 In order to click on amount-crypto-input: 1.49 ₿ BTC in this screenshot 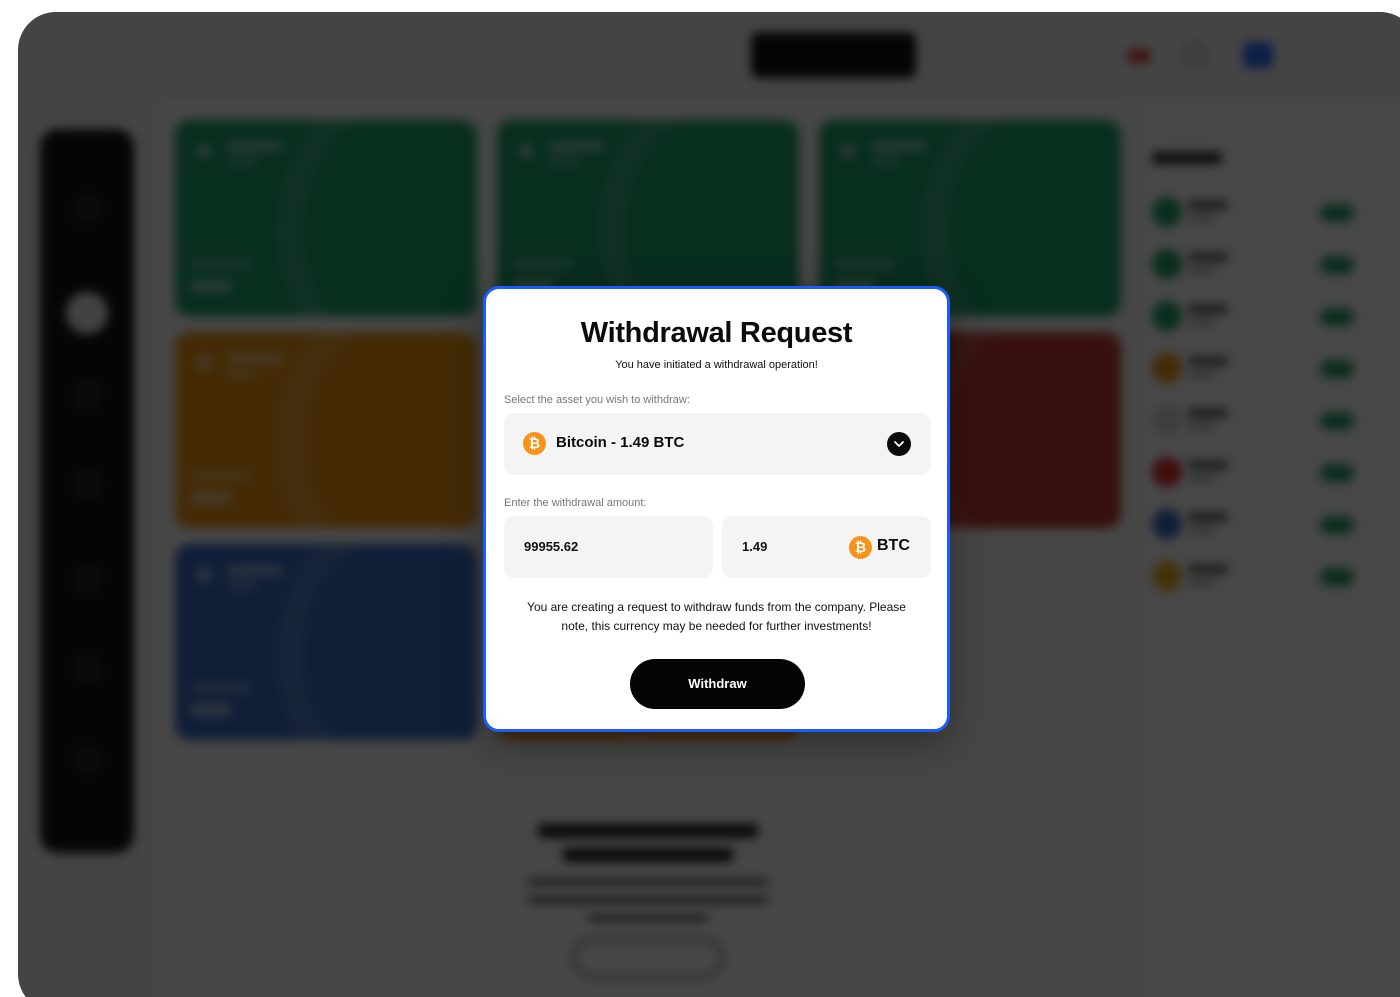, I will do `click(826, 547)`.